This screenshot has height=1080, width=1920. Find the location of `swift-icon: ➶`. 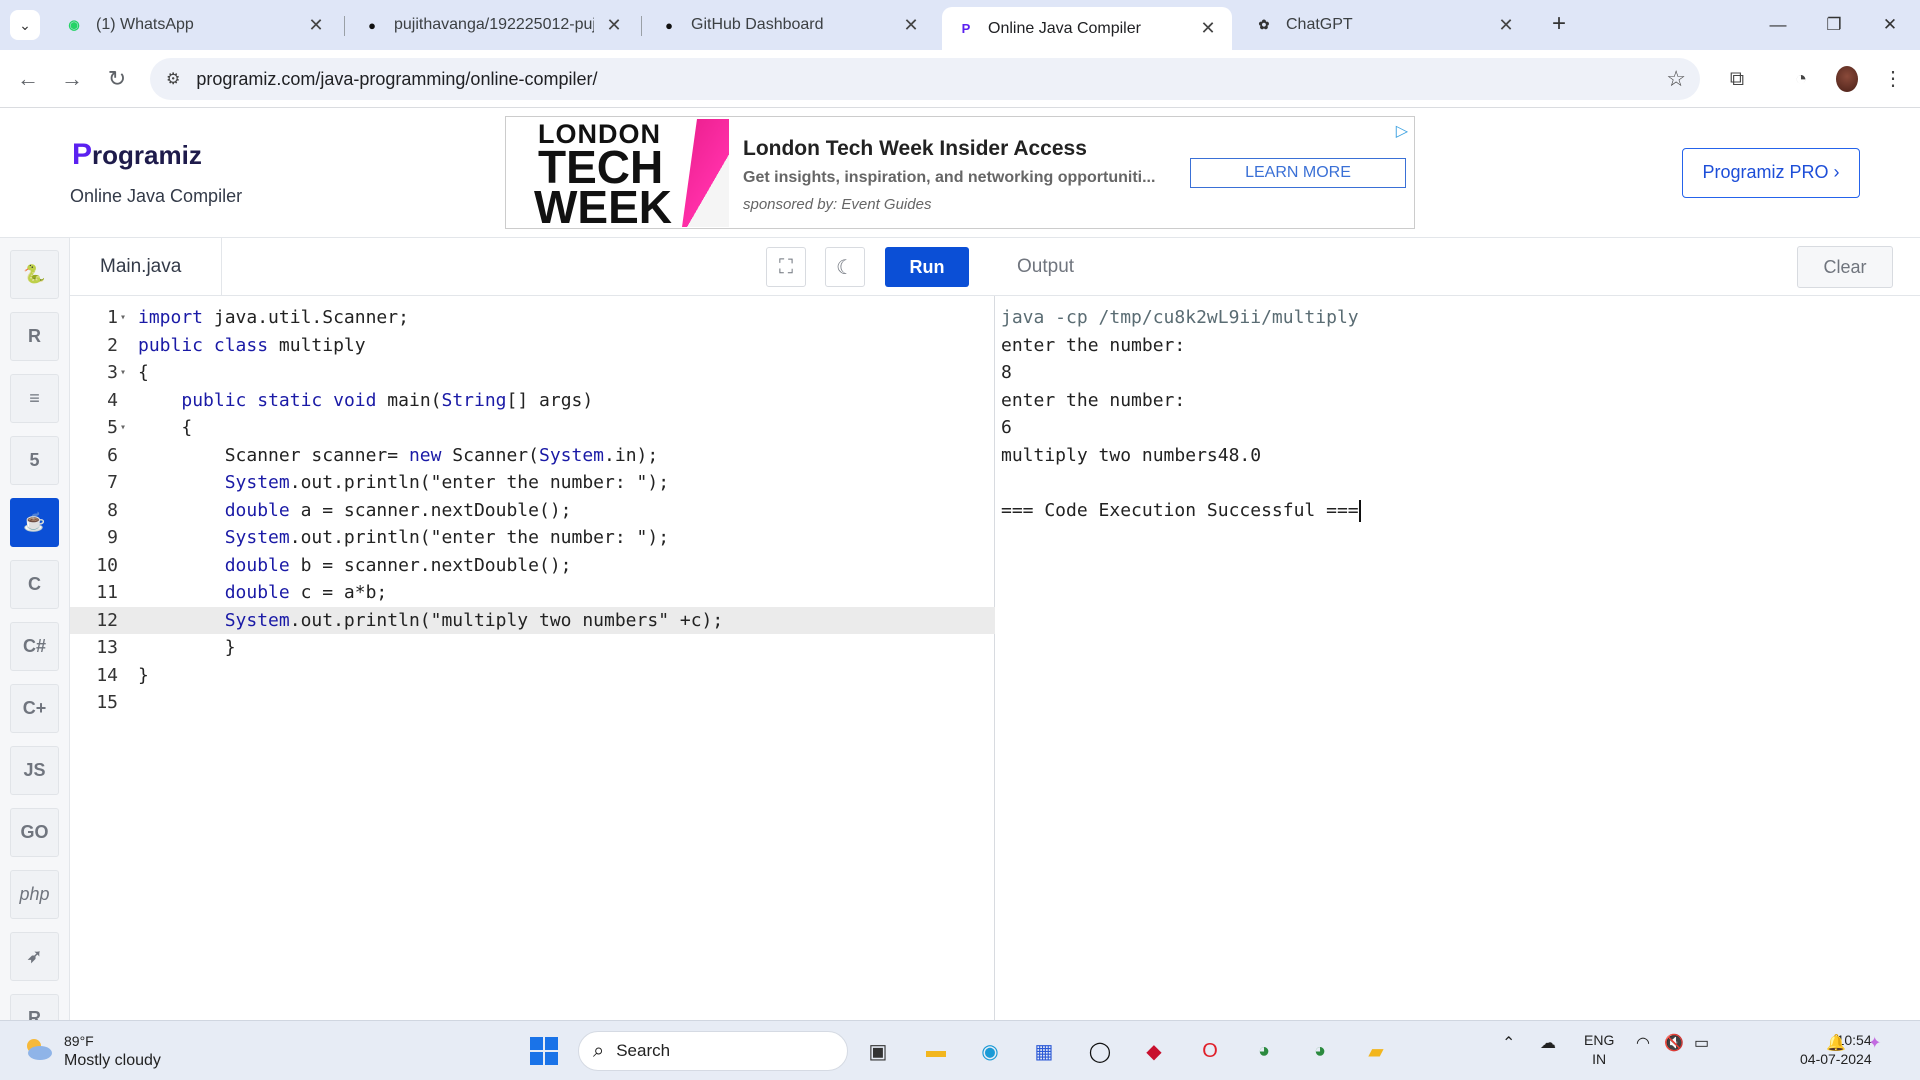

swift-icon: ➶ is located at coordinates (34, 956).